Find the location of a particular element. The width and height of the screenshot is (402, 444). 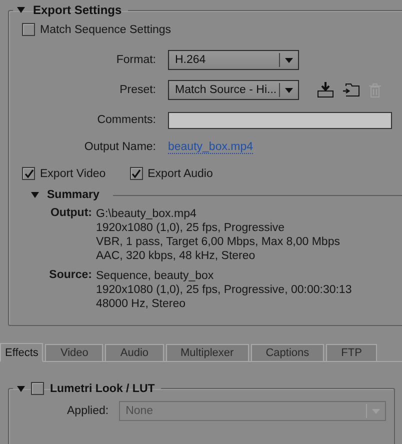

summary-label: Output: is located at coordinates (70, 214).